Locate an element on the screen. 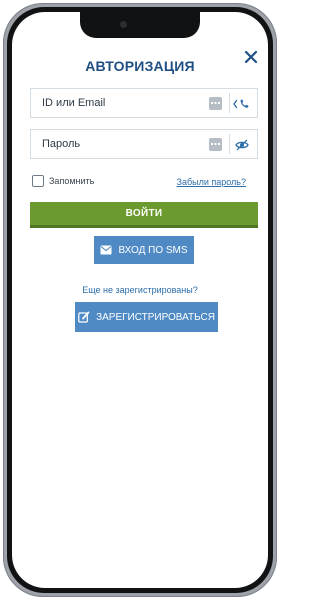  phone-icon is located at coordinates (242, 104).